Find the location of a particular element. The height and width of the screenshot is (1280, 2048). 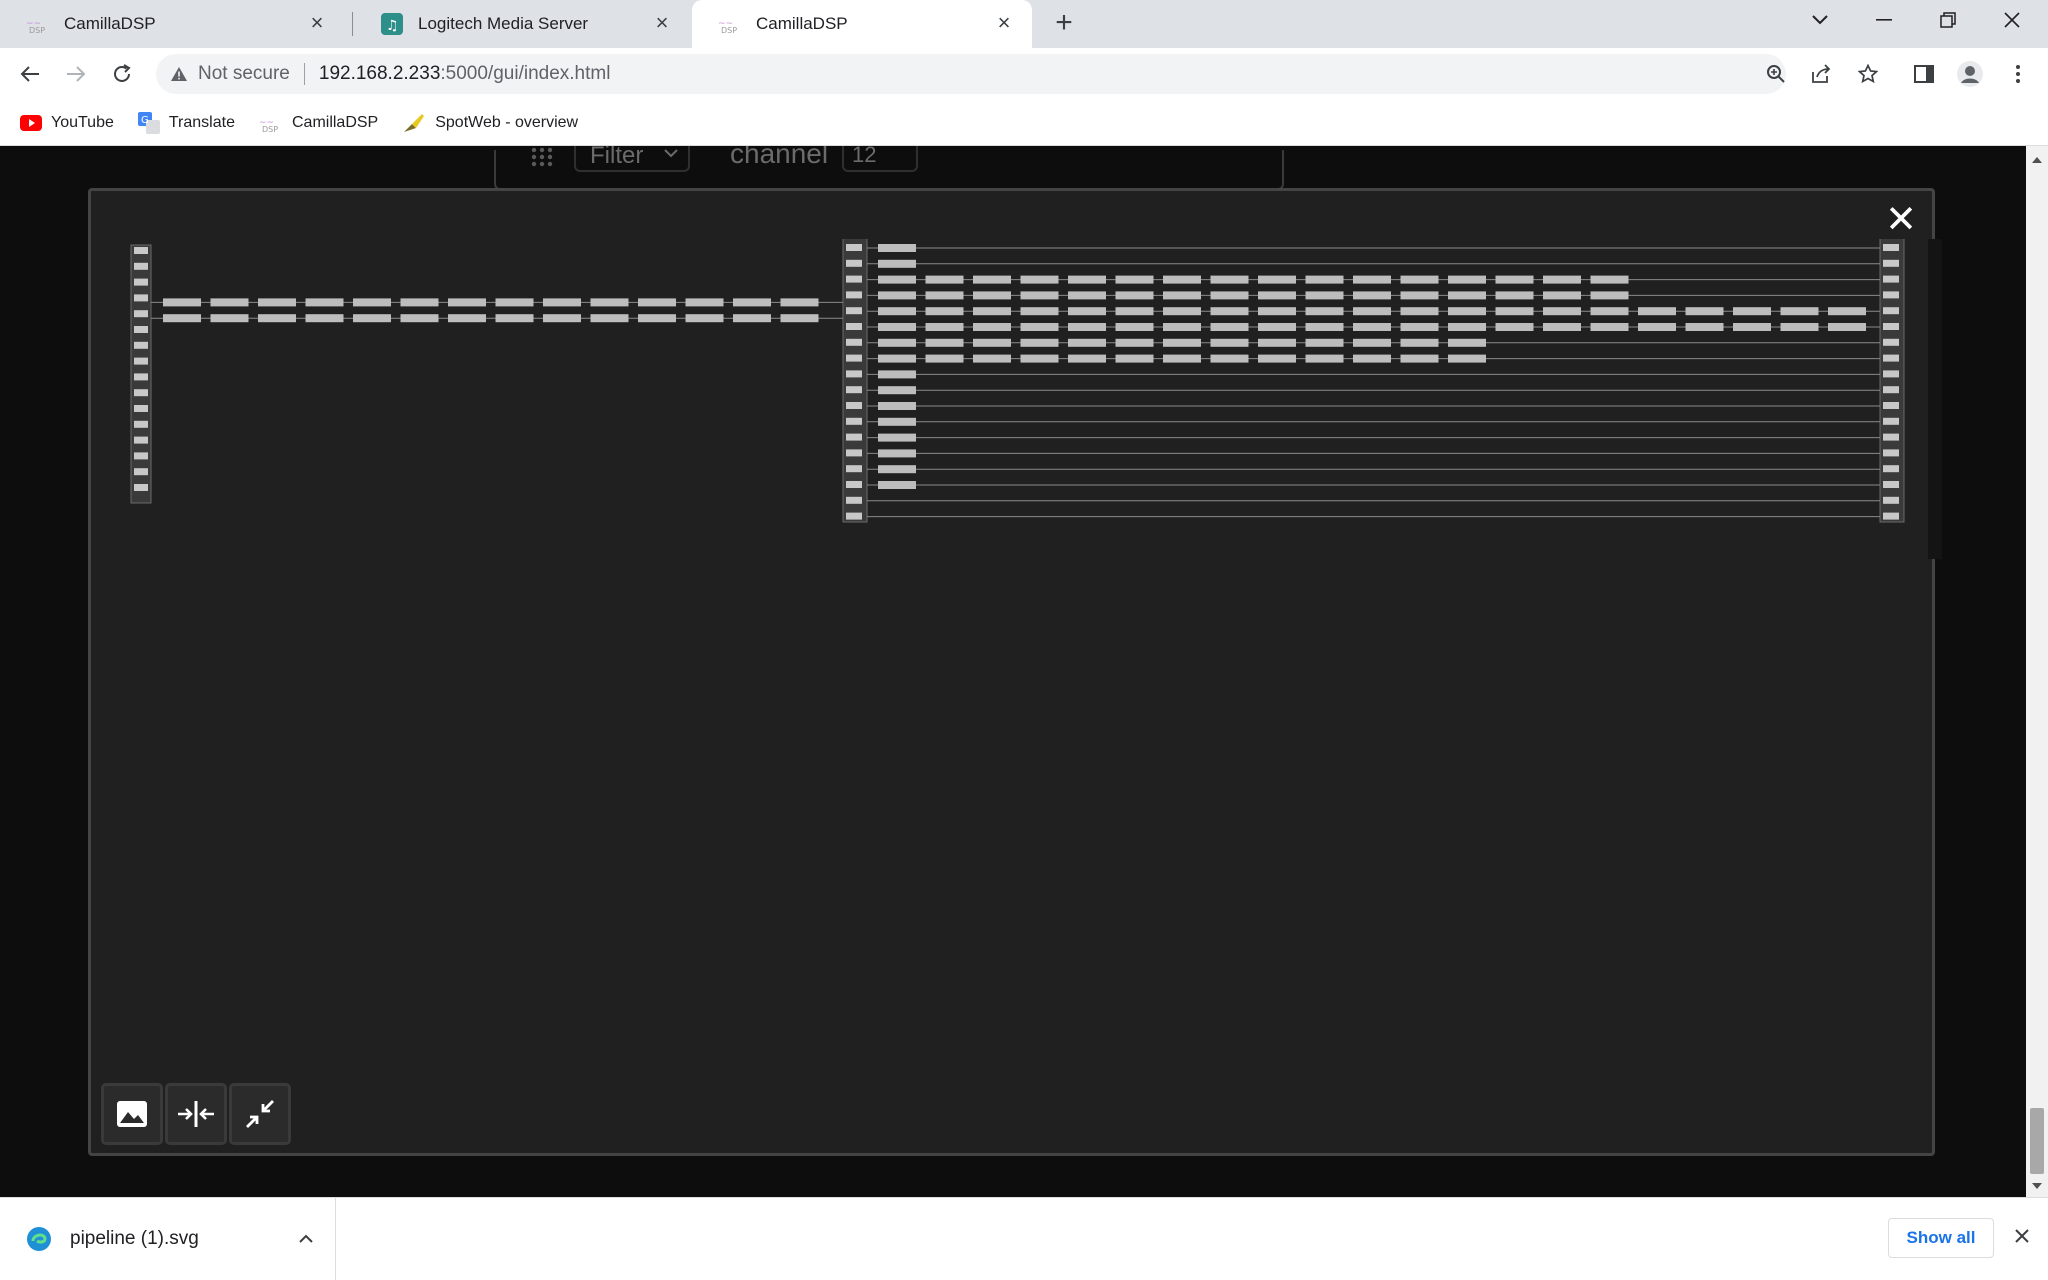

exit-fullscreen-icon is located at coordinates (260, 1114).